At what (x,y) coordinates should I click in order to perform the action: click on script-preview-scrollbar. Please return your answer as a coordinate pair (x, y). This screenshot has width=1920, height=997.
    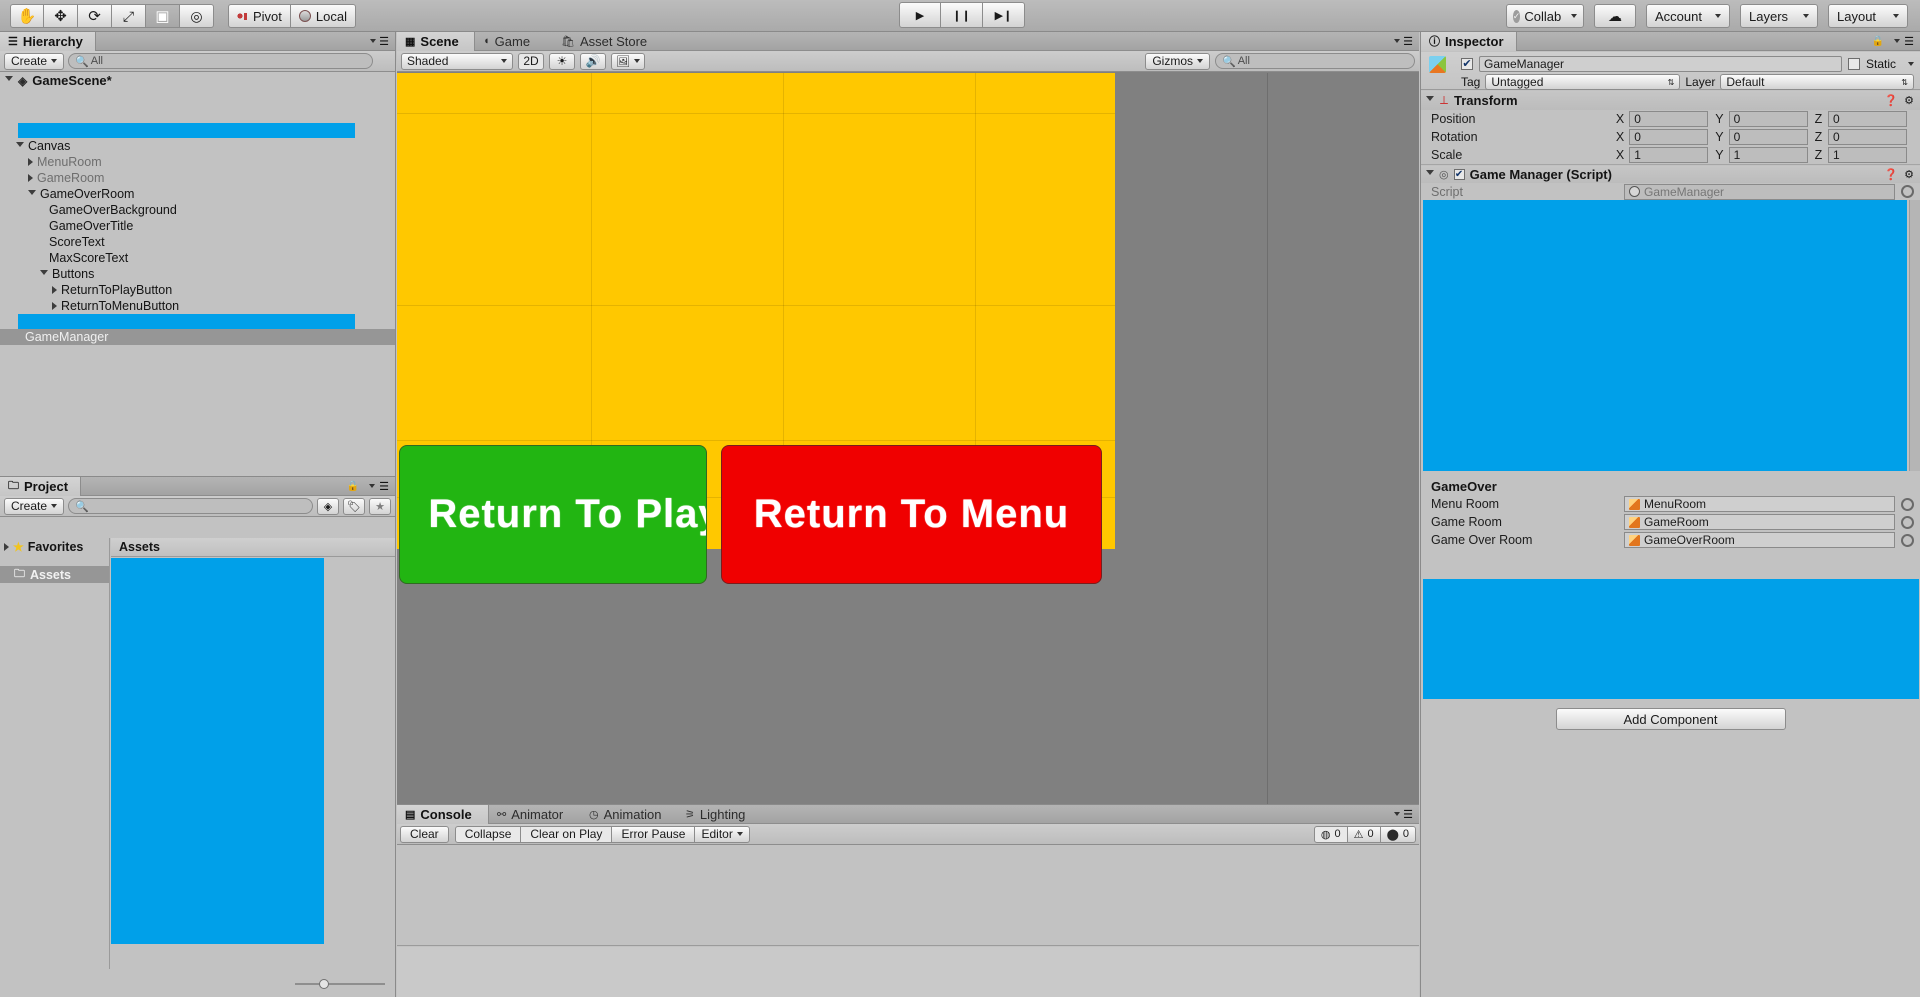
    Looking at the image, I should click on (1914, 335).